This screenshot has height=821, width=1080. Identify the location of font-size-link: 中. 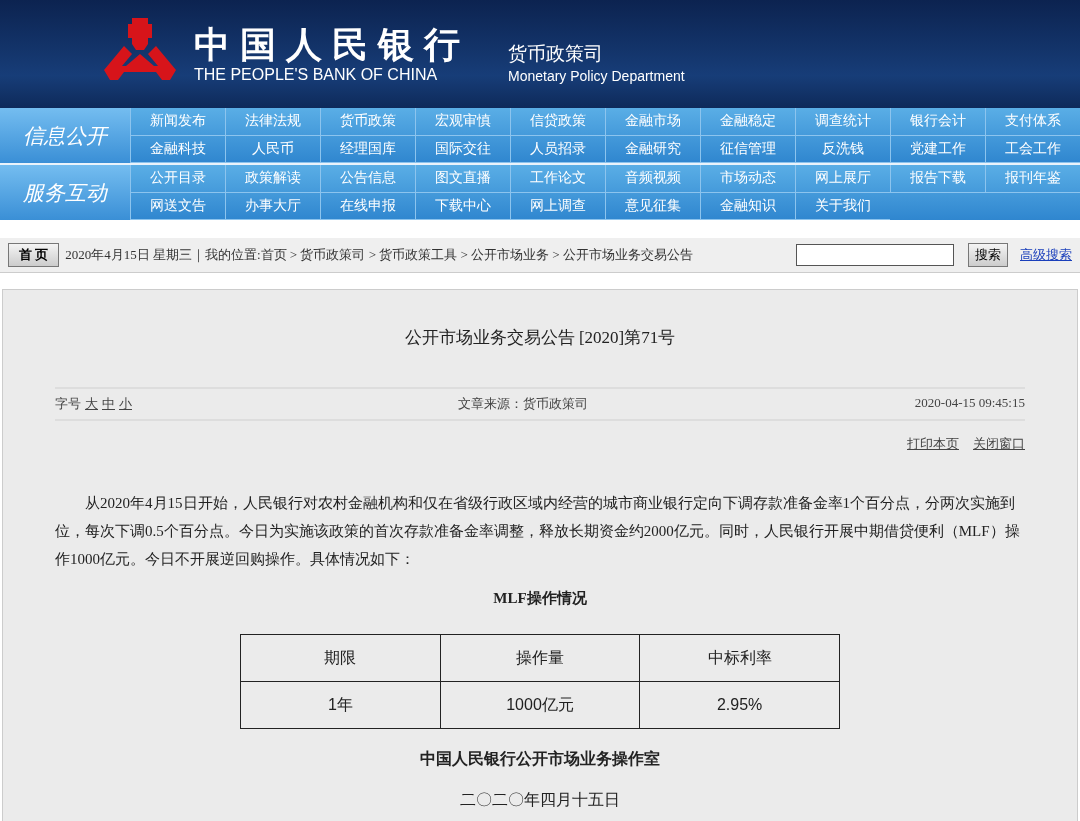
(108, 404).